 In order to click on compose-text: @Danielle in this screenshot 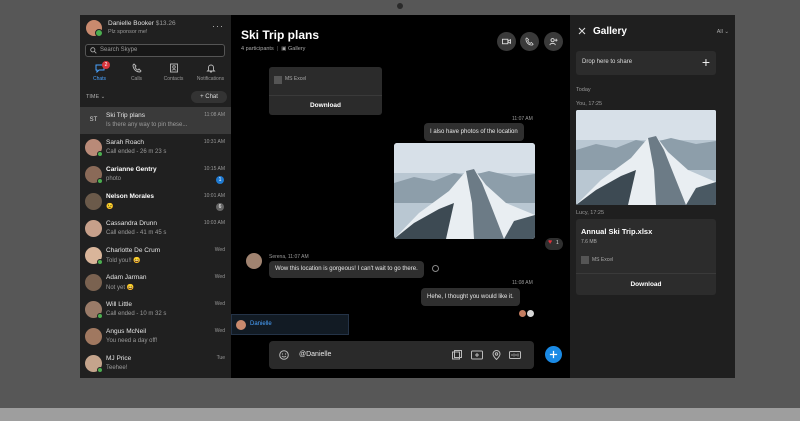, I will do `click(315, 354)`.